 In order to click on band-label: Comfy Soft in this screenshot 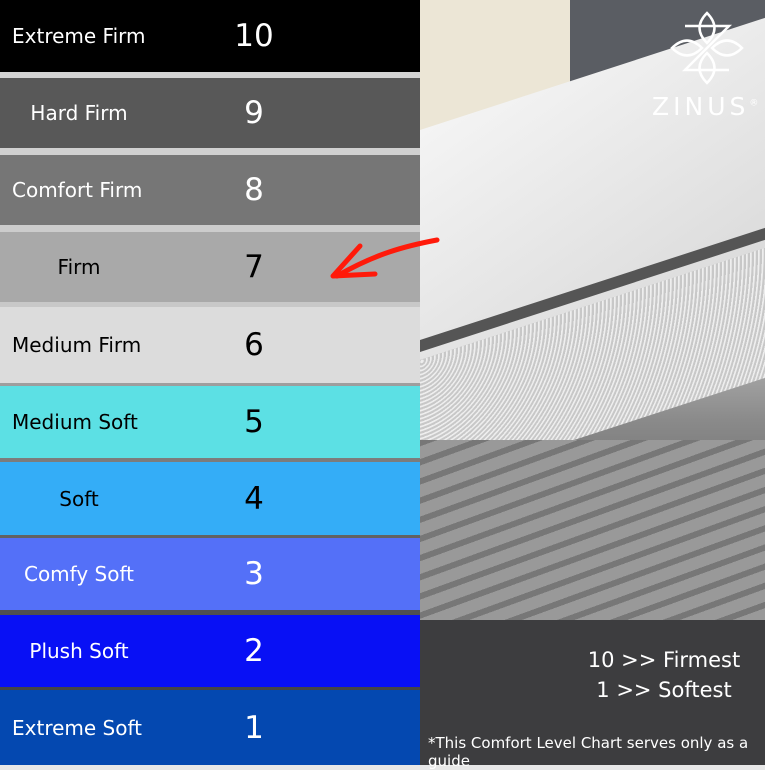, I will do `click(79, 574)`.